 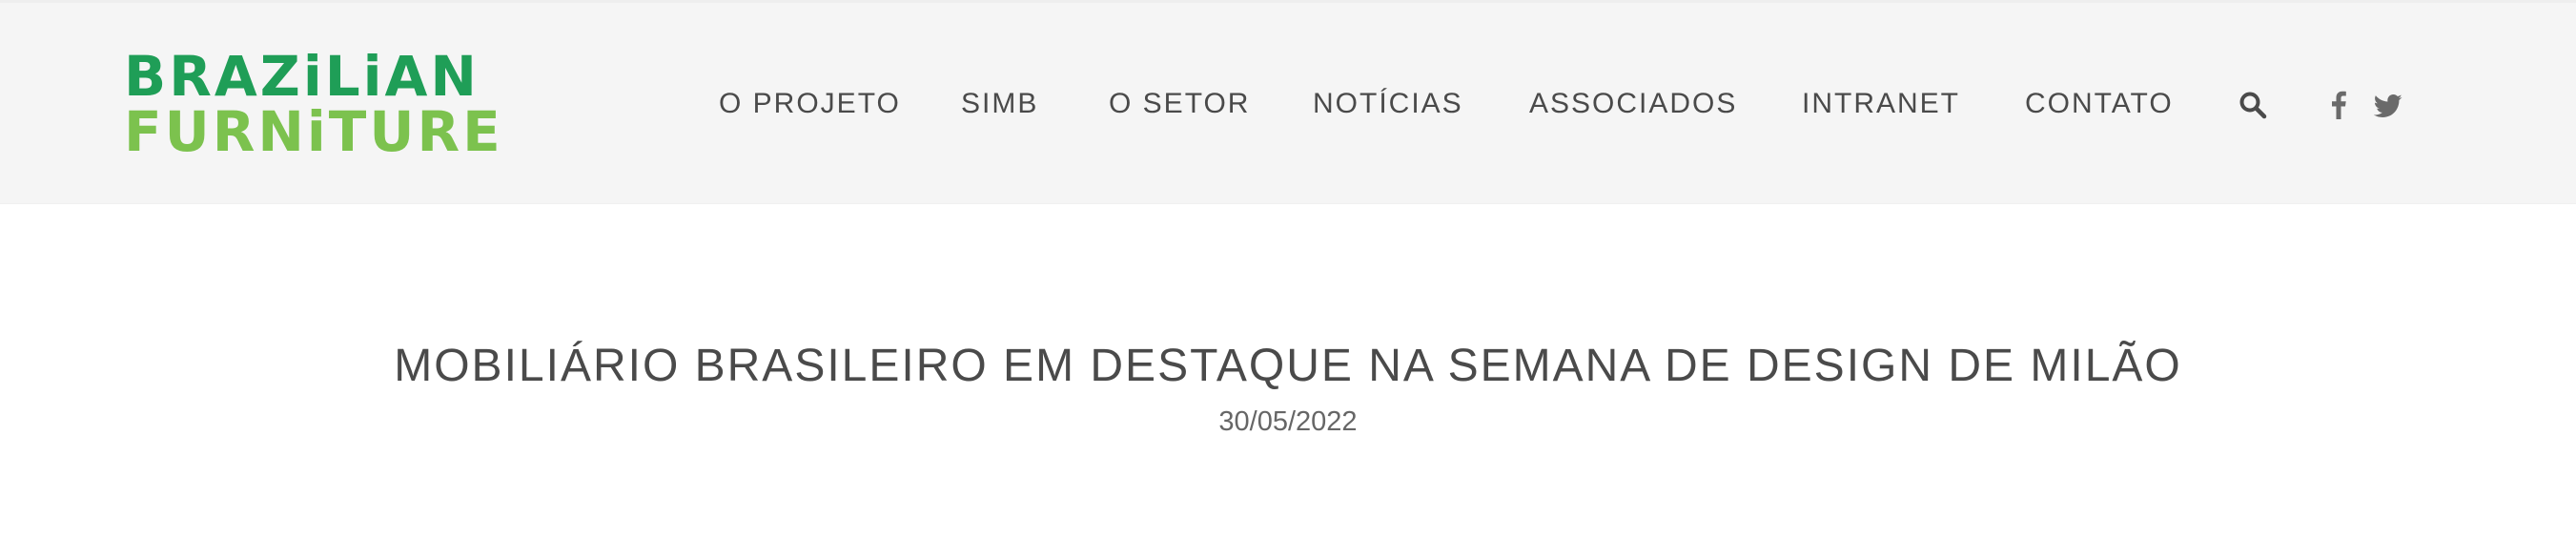 What do you see at coordinates (2099, 104) in the screenshot?
I see `nav-item-contato: CONTATO` at bounding box center [2099, 104].